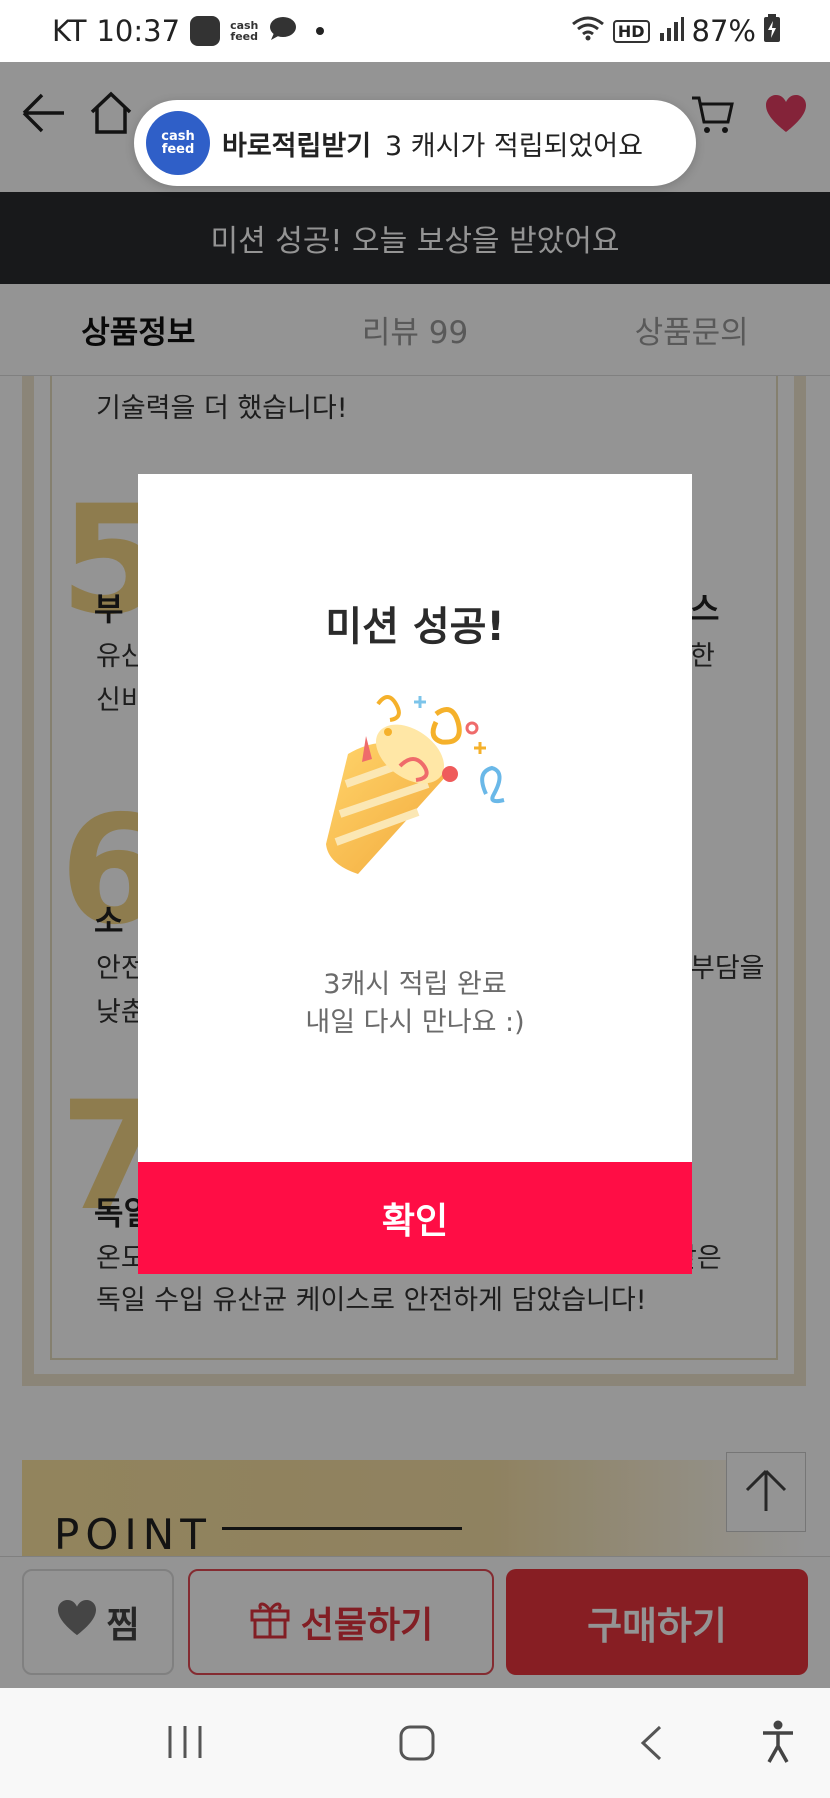 The image size is (830, 1798). What do you see at coordinates (244, 31) in the screenshot?
I see `cashfeed-notification-icon: cash feed` at bounding box center [244, 31].